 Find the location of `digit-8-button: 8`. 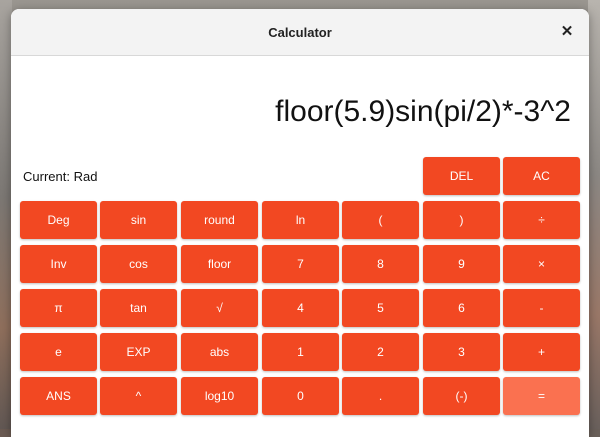

digit-8-button: 8 is located at coordinates (380, 264).